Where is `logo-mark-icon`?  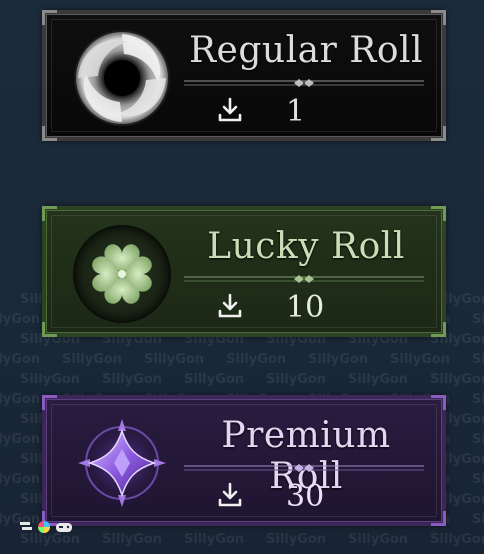 logo-mark-icon is located at coordinates (26, 526).